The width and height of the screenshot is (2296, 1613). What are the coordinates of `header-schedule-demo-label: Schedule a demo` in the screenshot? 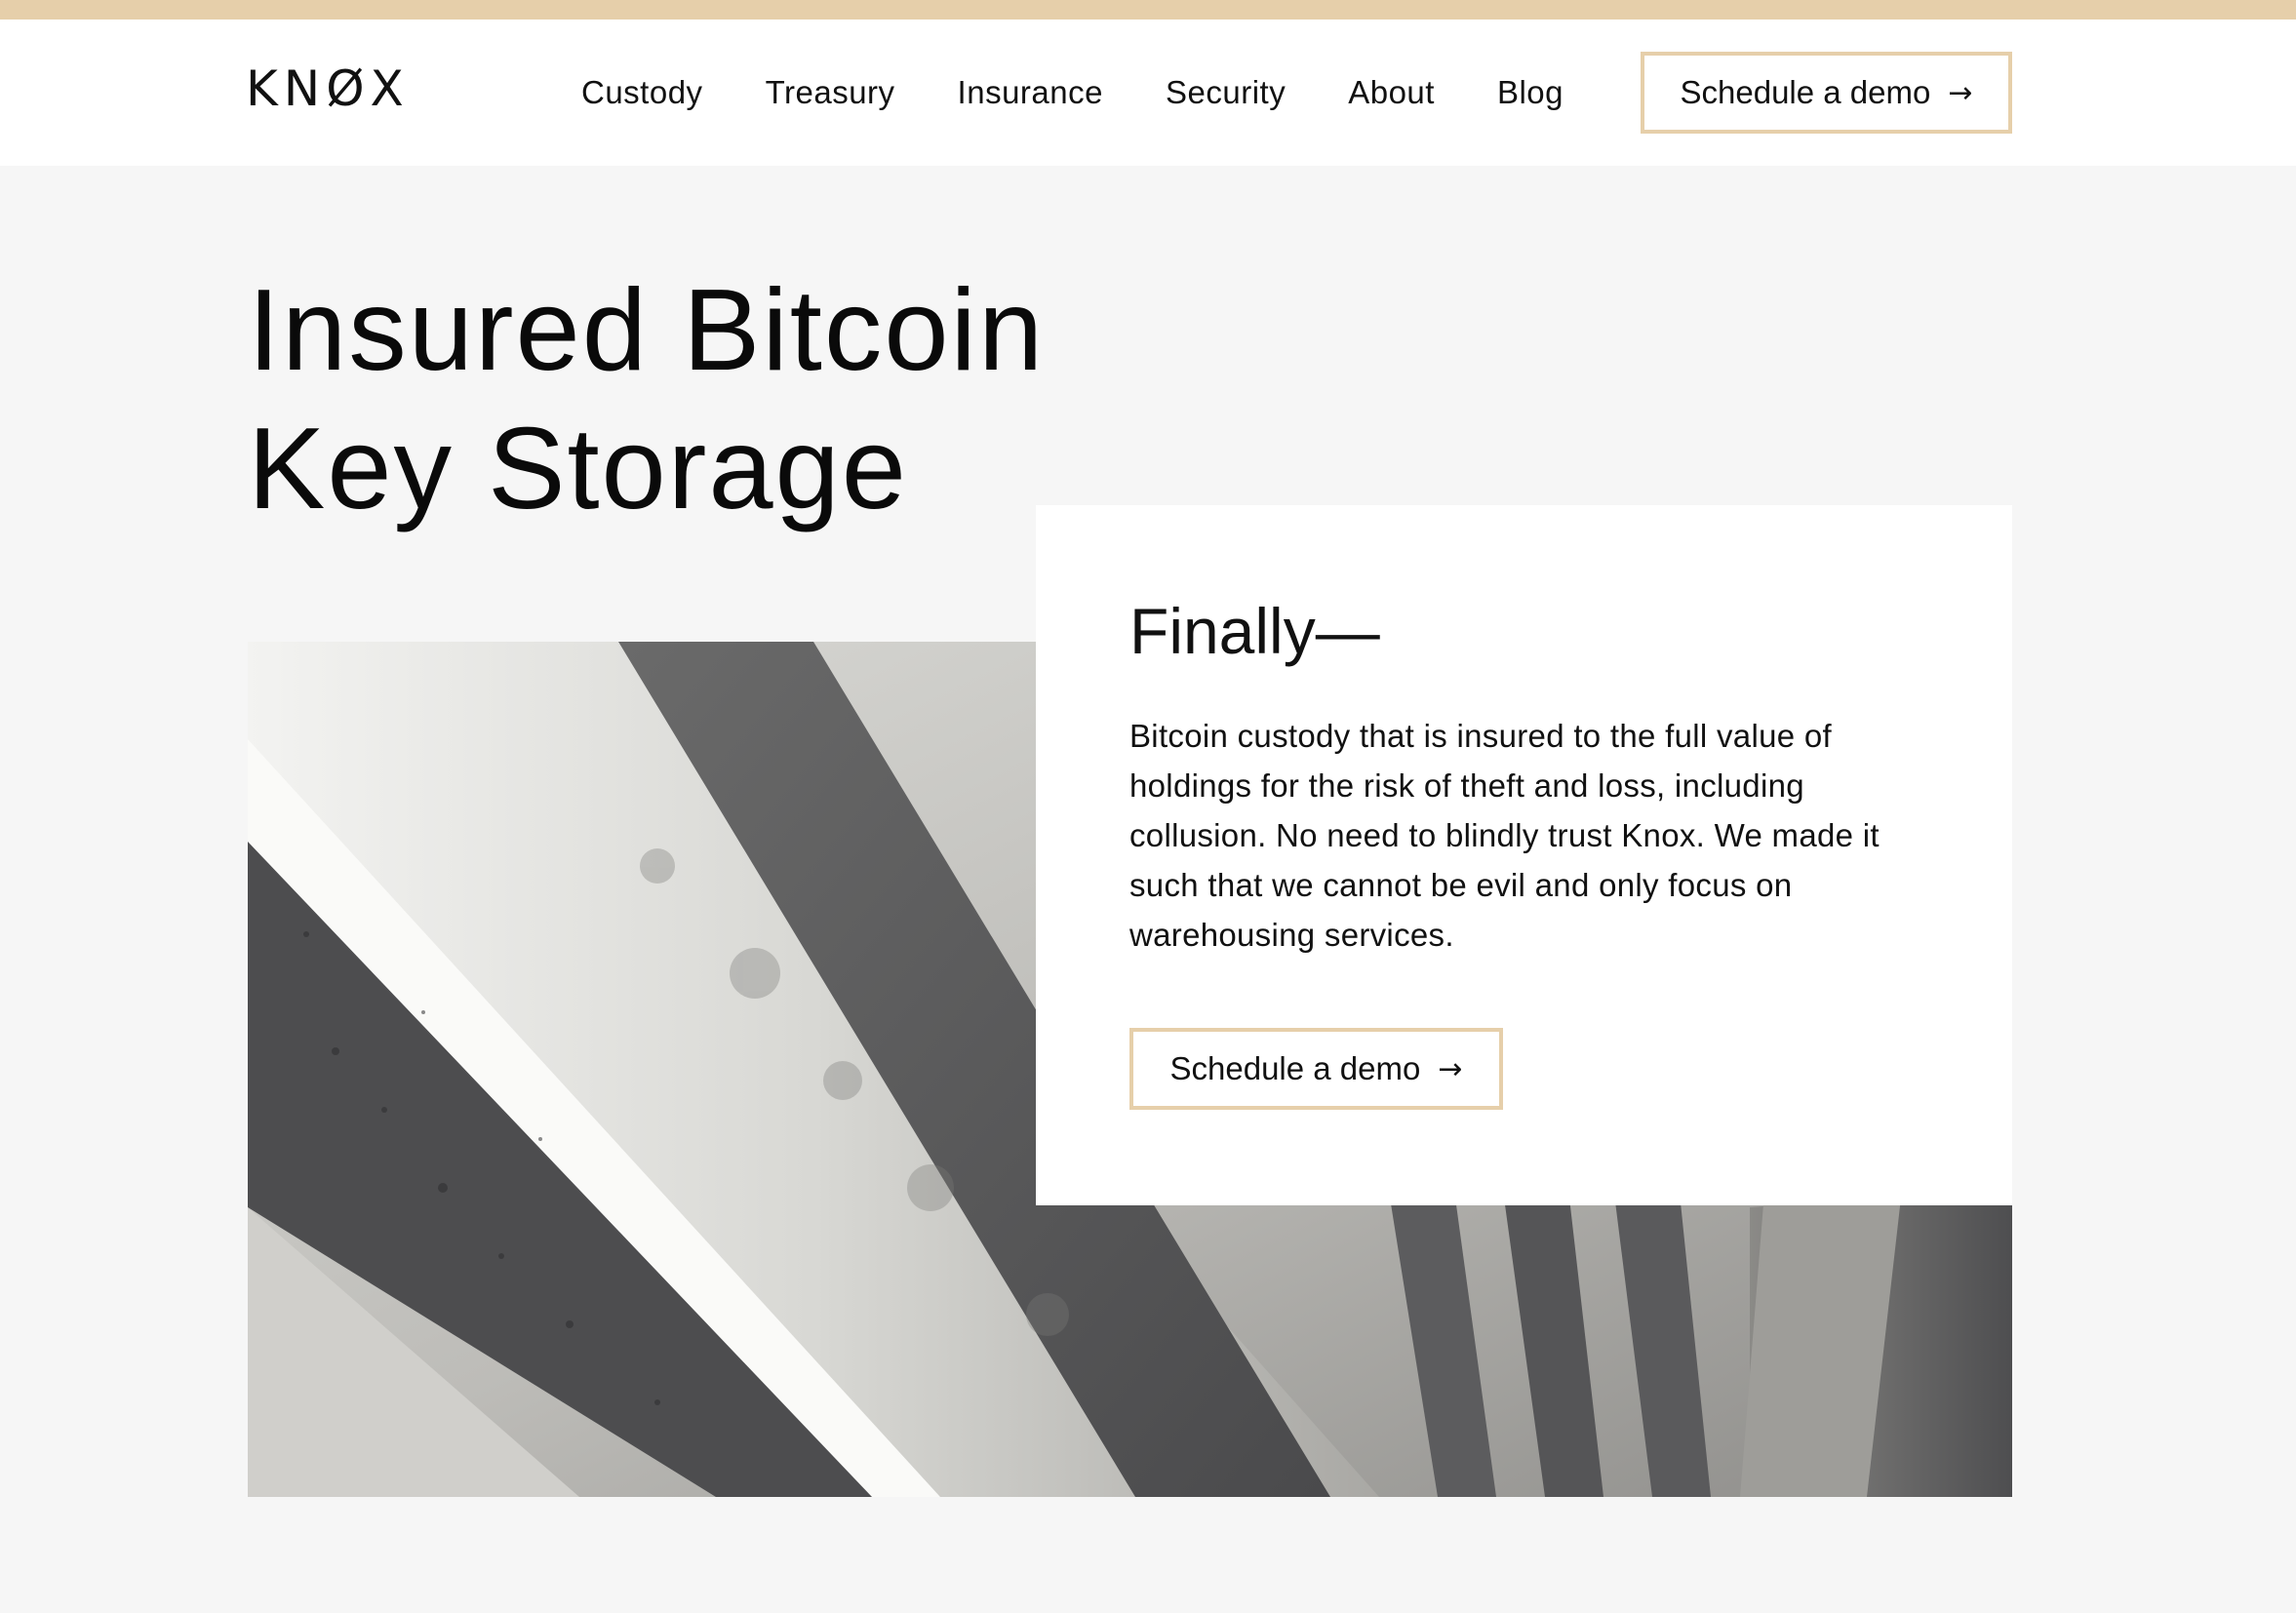 It's located at (1805, 92).